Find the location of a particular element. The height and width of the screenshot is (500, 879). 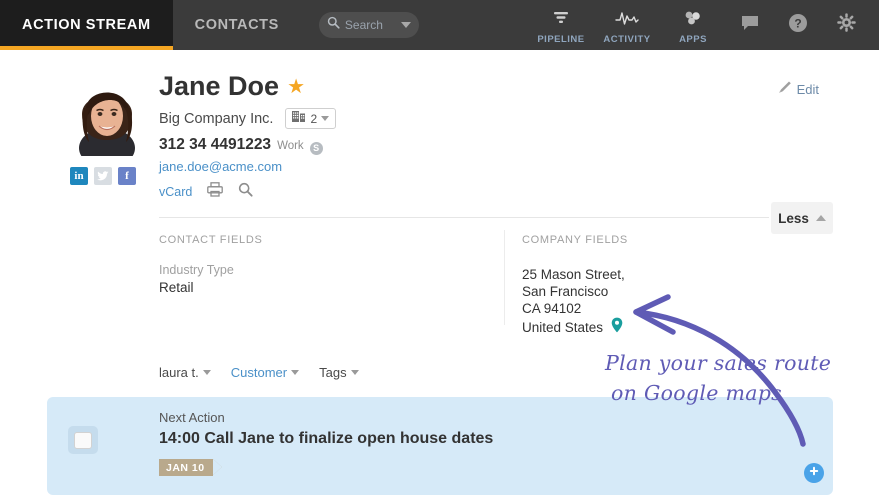

field-label-industry-type: Industry Type is located at coordinates (196, 270).